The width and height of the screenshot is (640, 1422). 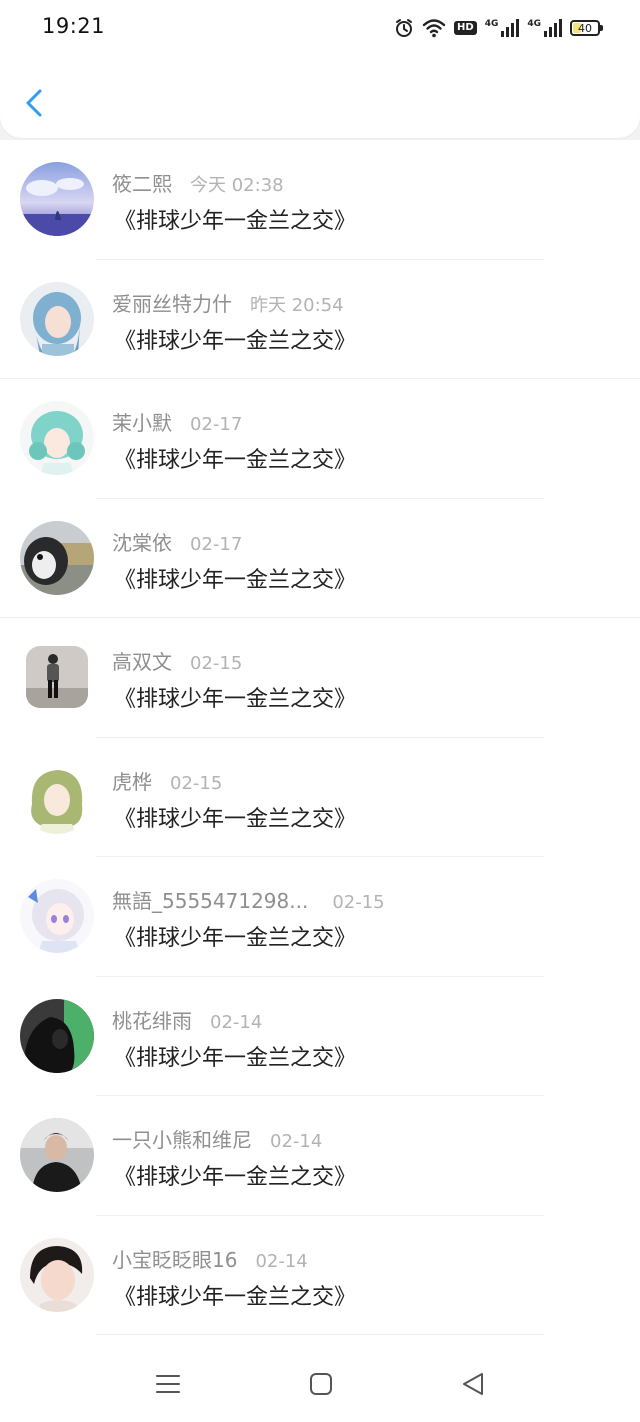 What do you see at coordinates (237, 185) in the screenshot?
I see `message-time: 今天 02:38` at bounding box center [237, 185].